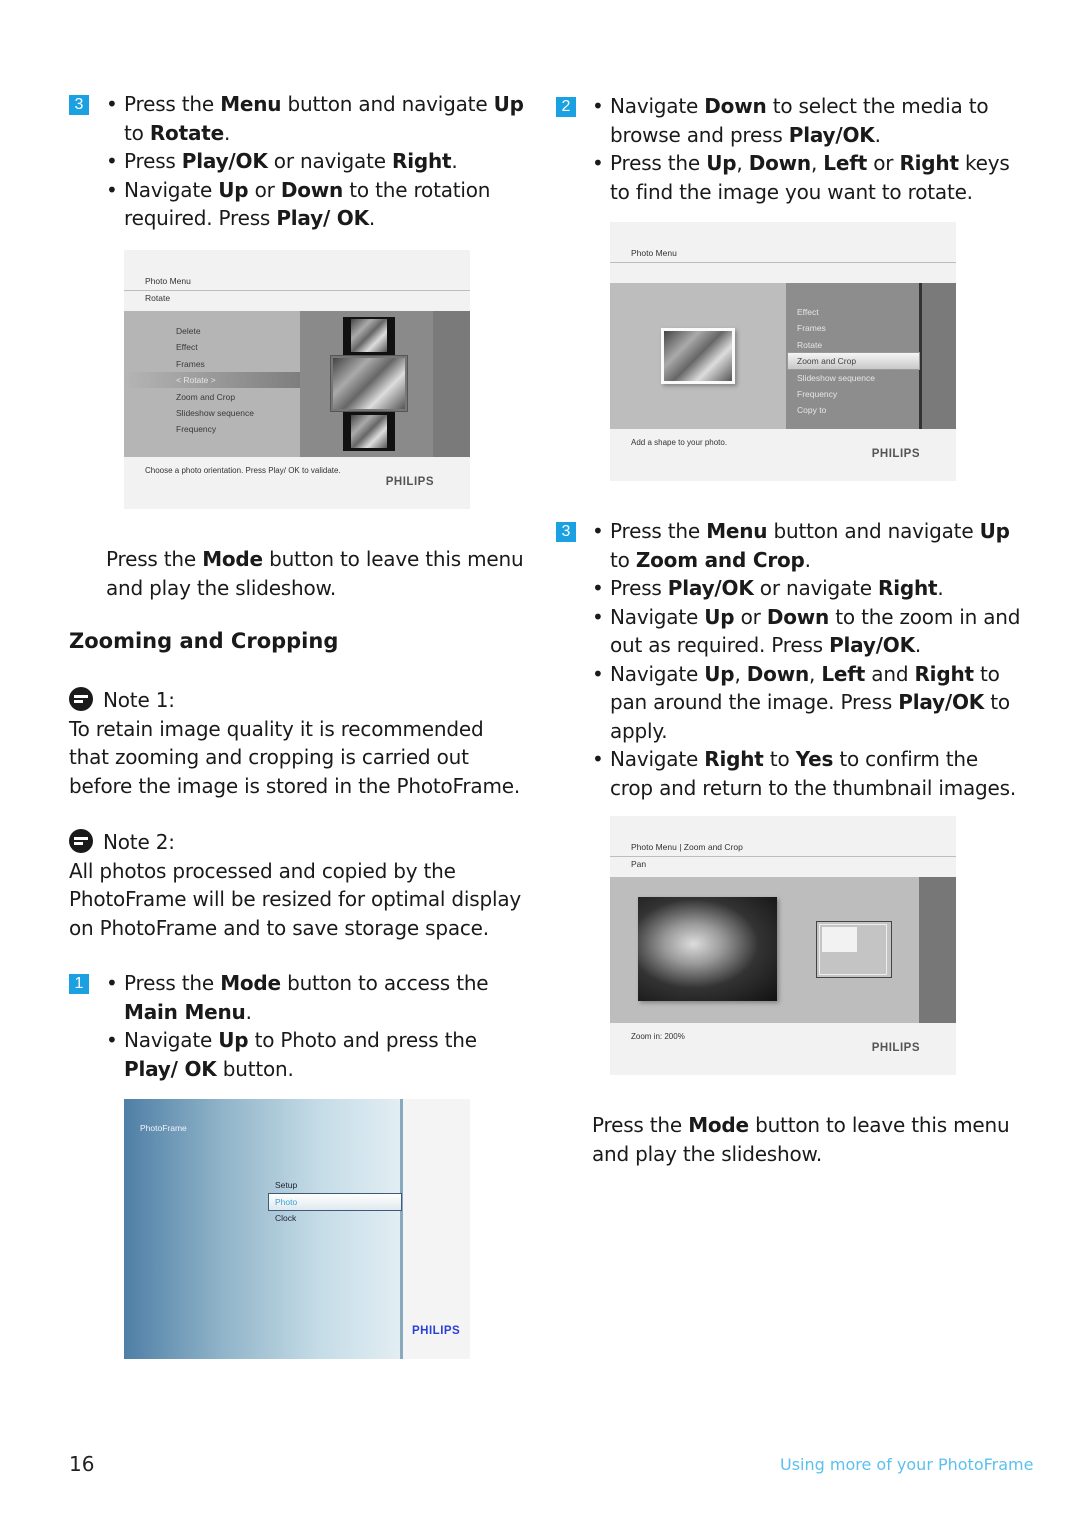 The image size is (1080, 1532). Describe the element at coordinates (188, 331) in the screenshot. I see `menu-item: Delete` at that location.